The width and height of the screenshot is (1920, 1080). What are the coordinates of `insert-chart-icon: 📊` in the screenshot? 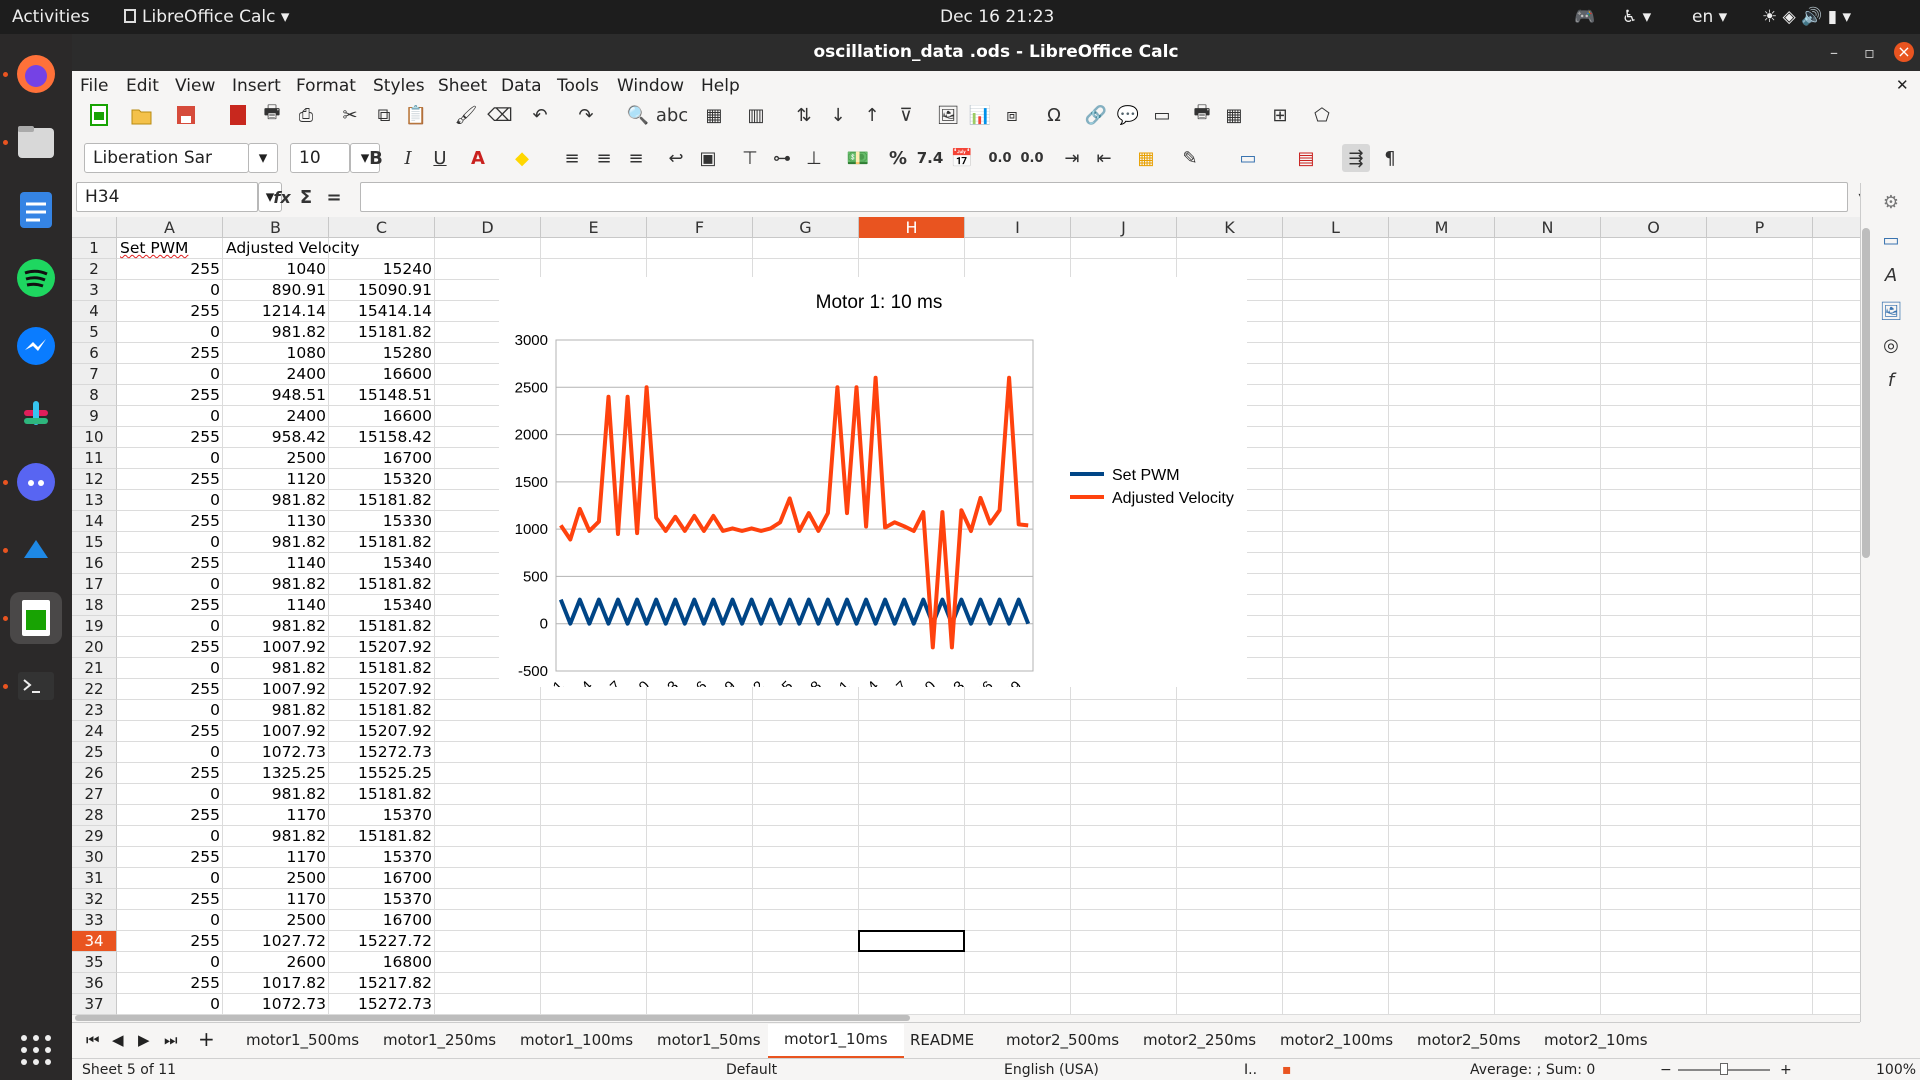 It's located at (980, 115).